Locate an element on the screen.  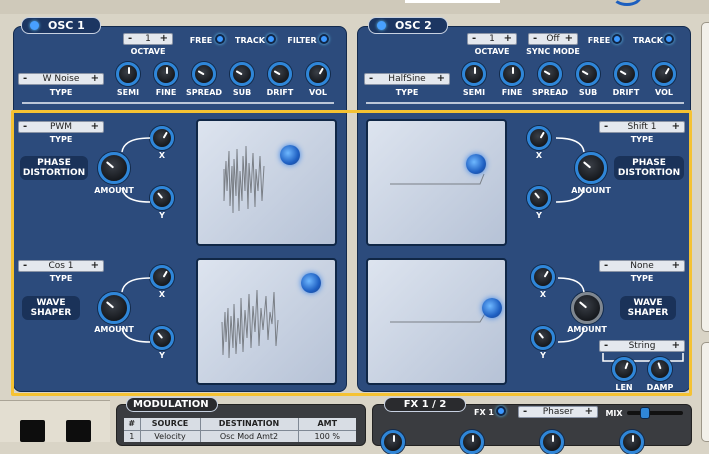
osc2-sub-label: SUB is located at coordinates (588, 92).